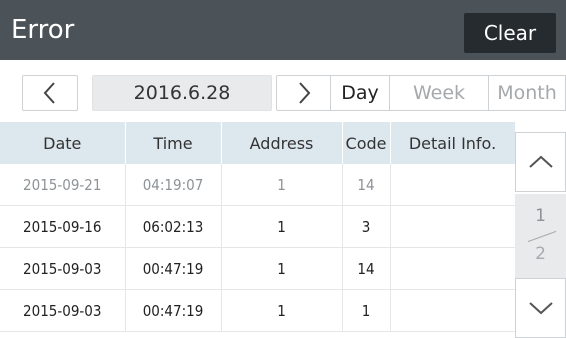  I want to click on cell-time: 06:02:13, so click(173, 226).